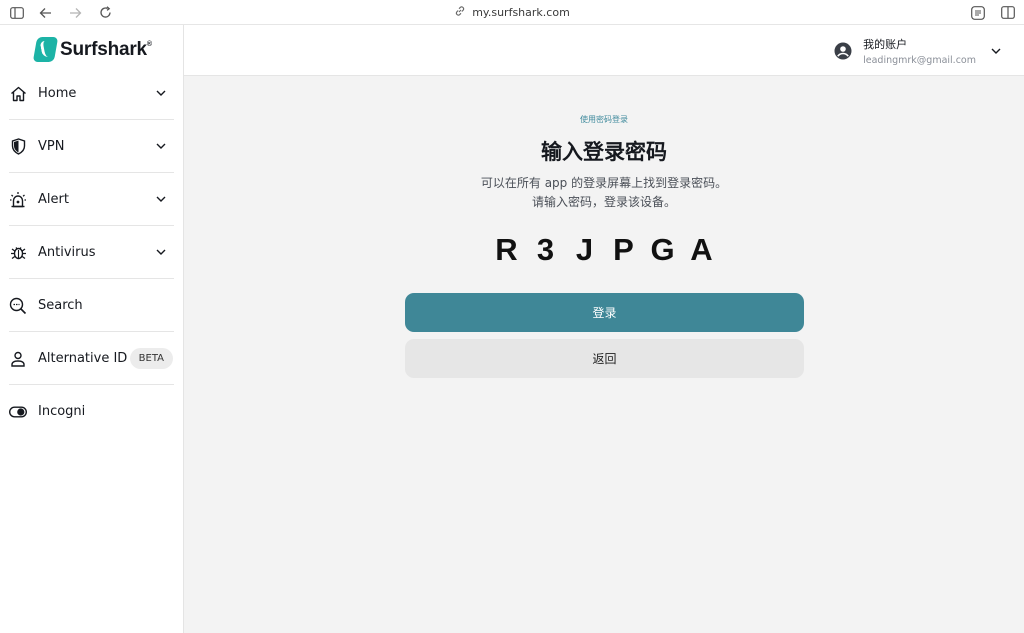  What do you see at coordinates (45, 49) in the screenshot?
I see `surfshark-logo-icon` at bounding box center [45, 49].